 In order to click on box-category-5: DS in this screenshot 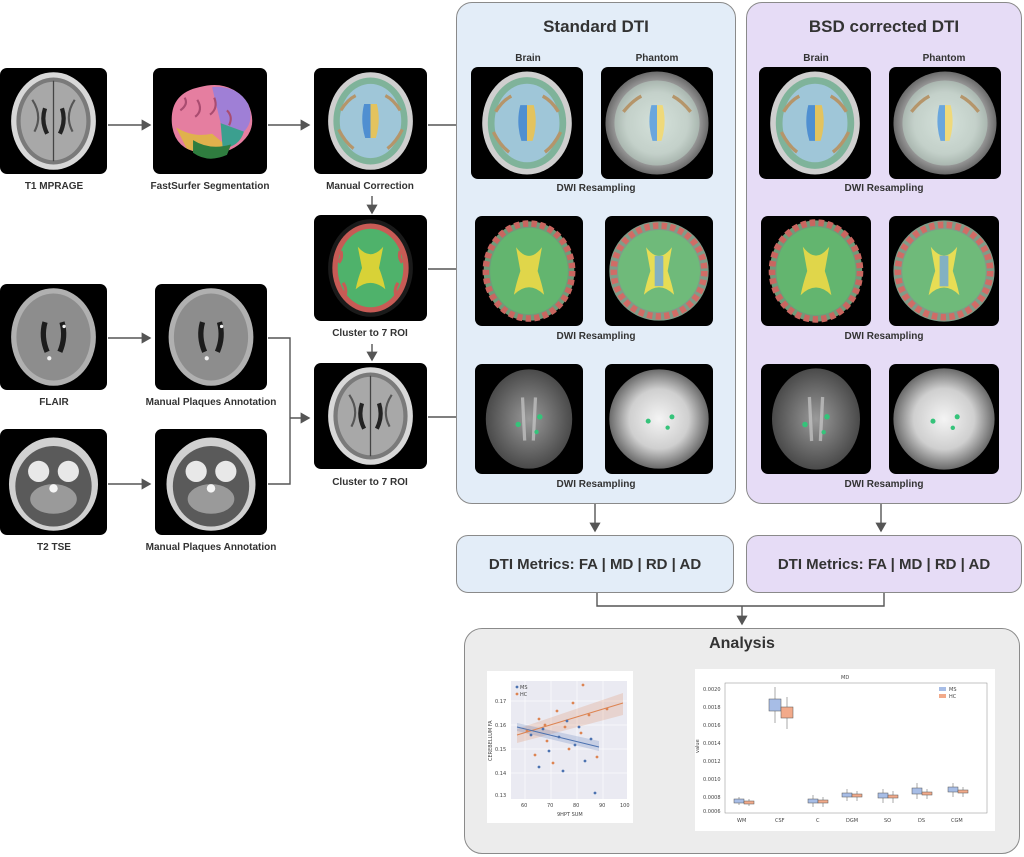, I will do `click(921, 821)`.